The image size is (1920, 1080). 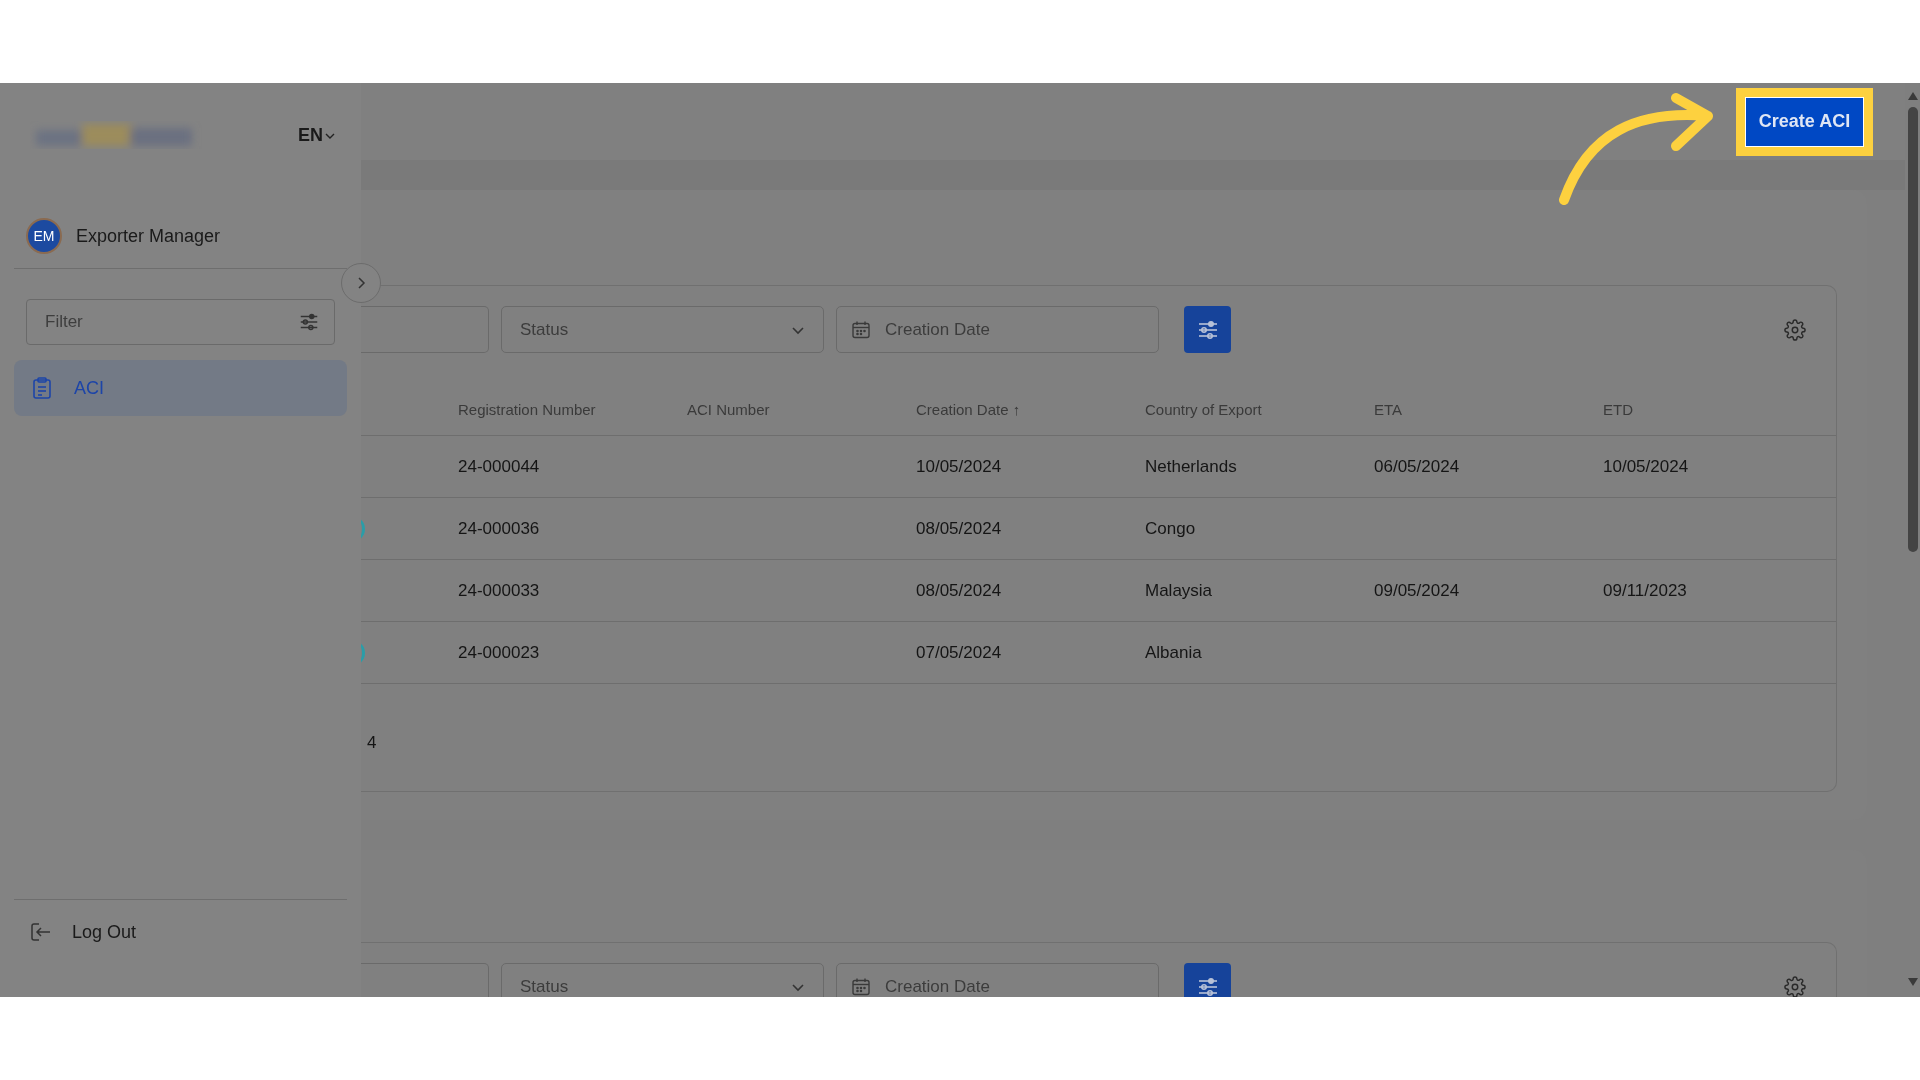 What do you see at coordinates (180, 932) in the screenshot?
I see `logout-button: Log Out` at bounding box center [180, 932].